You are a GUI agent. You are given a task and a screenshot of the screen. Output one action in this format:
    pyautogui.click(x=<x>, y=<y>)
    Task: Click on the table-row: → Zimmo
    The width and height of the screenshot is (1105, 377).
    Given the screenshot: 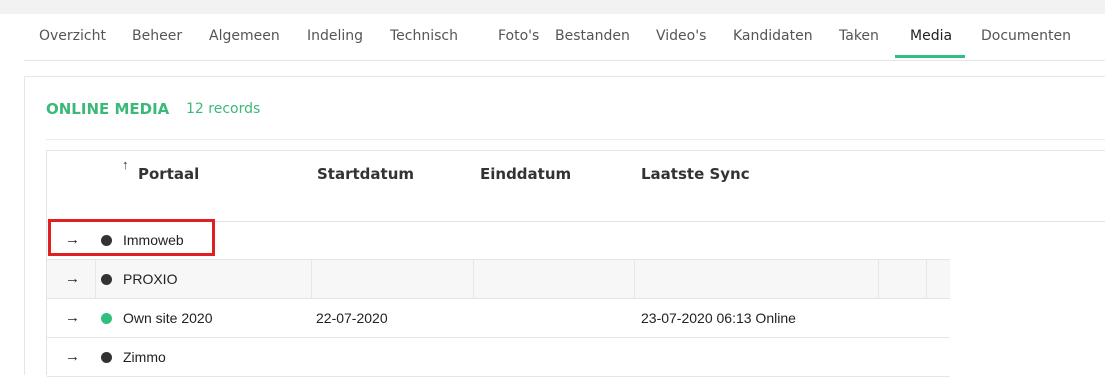 What is the action you would take?
    pyautogui.click(x=498, y=357)
    